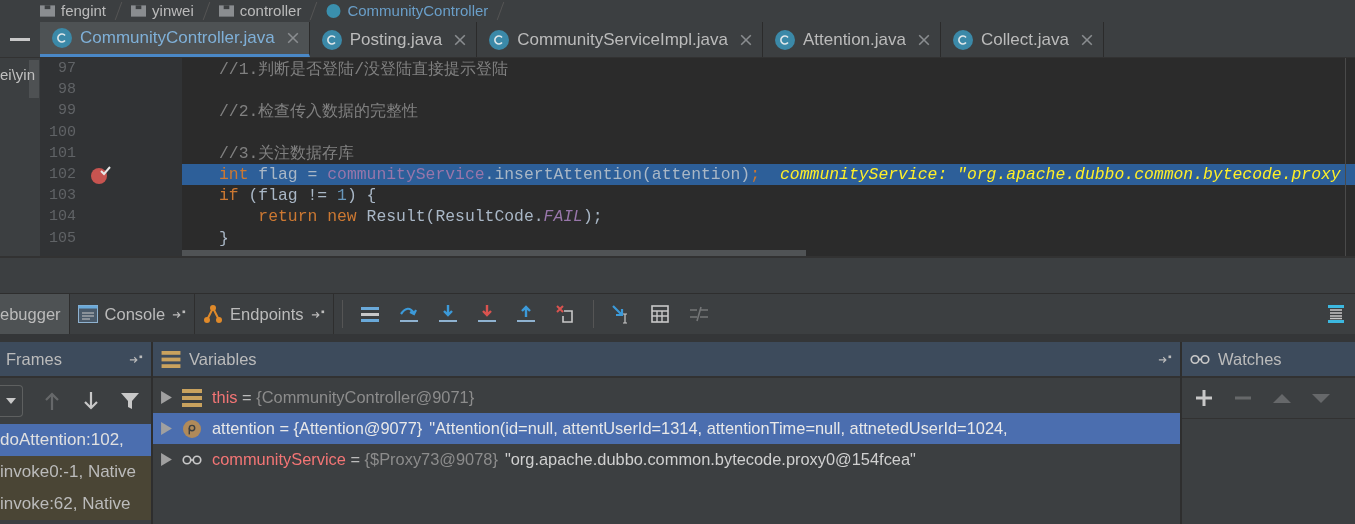 The image size is (1355, 524). Describe the element at coordinates (1060, 175) in the screenshot. I see `inline-debug-value: communityService: "org.apache.dubbo.common.bytecode.proxy` at that location.